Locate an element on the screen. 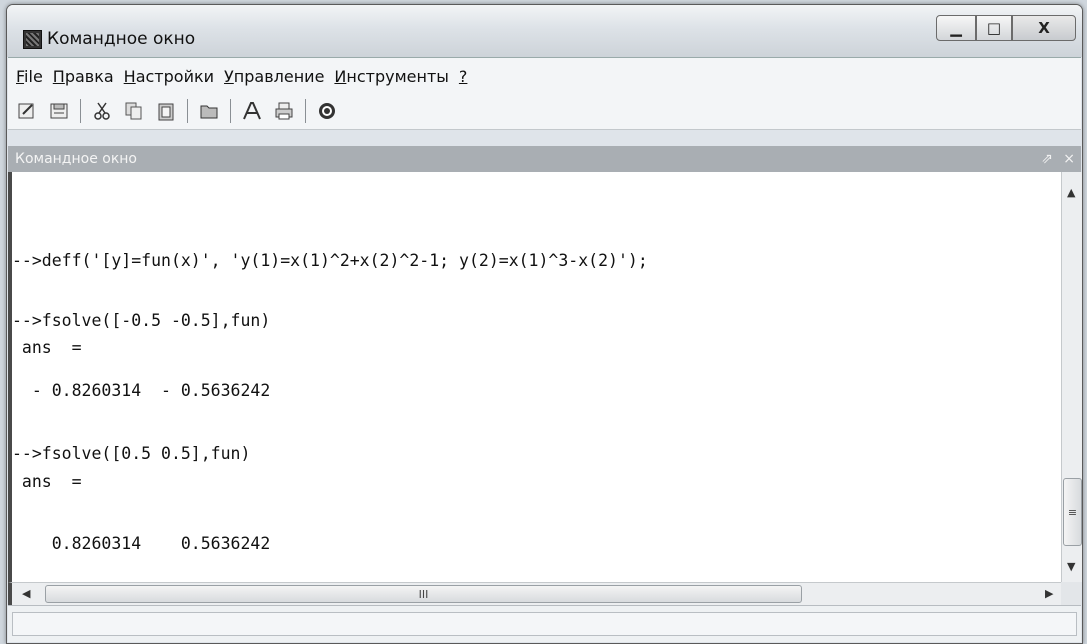 The image size is (1087, 644). console-line: -->fsolve([0.5 0.5],fun) is located at coordinates (131, 453).